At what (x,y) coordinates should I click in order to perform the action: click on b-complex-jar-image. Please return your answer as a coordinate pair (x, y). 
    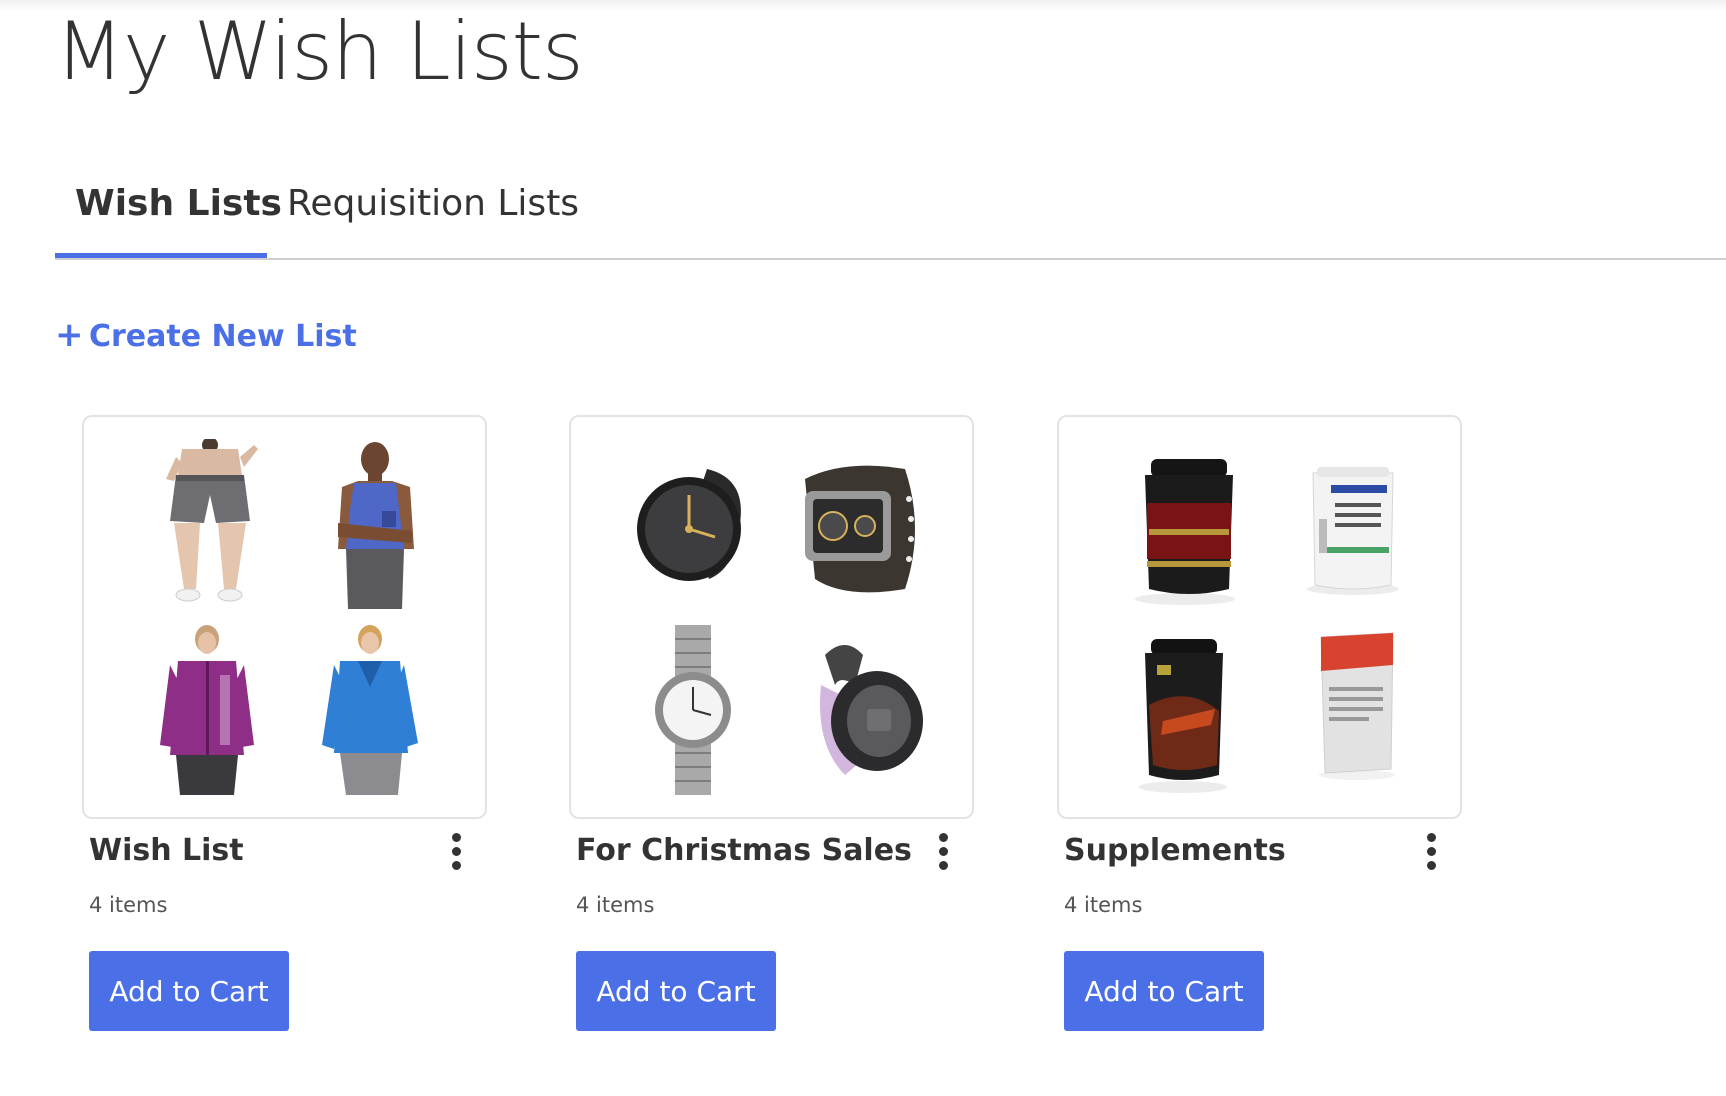
    Looking at the image, I should click on (1348, 524).